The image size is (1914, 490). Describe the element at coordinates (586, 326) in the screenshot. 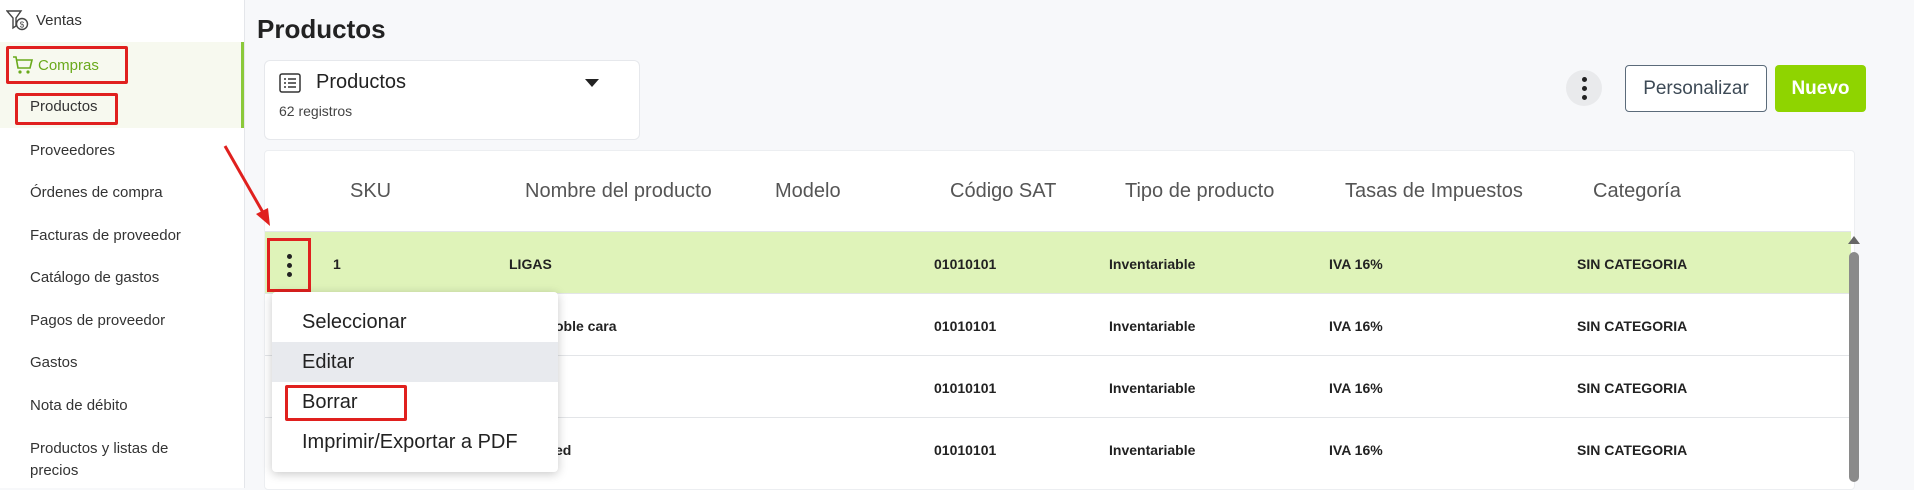

I see `cell-name: oble cara` at that location.